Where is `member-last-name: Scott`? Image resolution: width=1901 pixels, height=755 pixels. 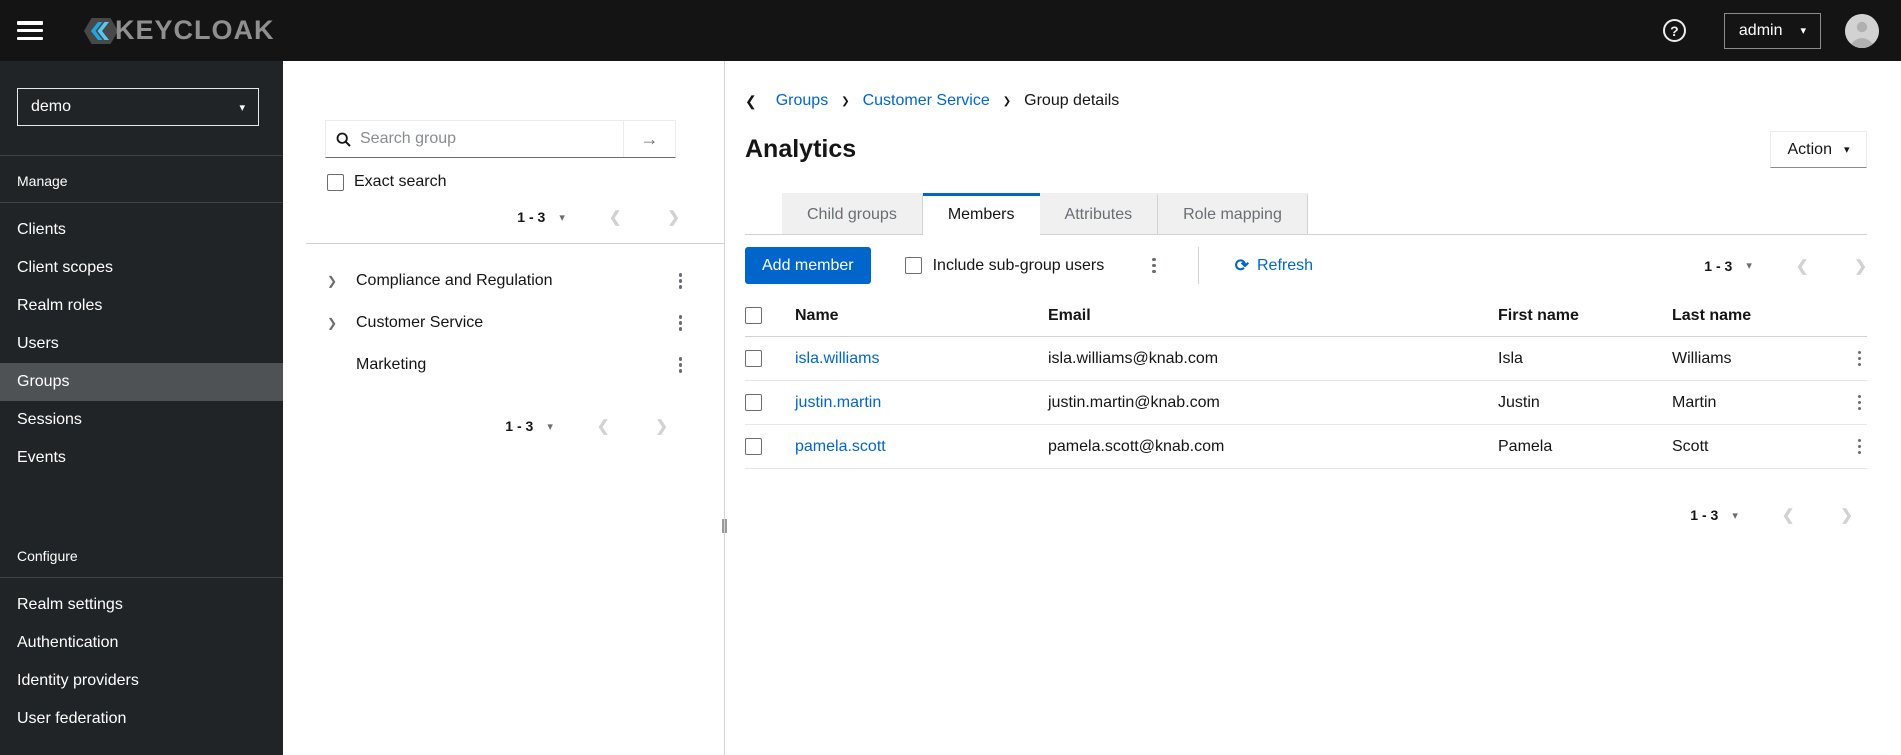 member-last-name: Scott is located at coordinates (1690, 446).